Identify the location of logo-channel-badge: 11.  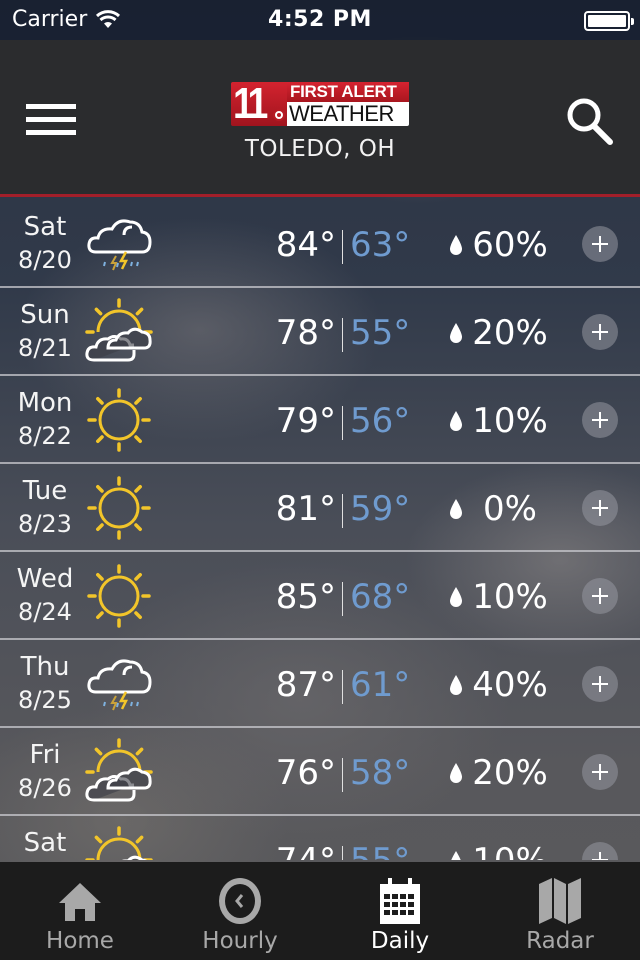
(259, 103).